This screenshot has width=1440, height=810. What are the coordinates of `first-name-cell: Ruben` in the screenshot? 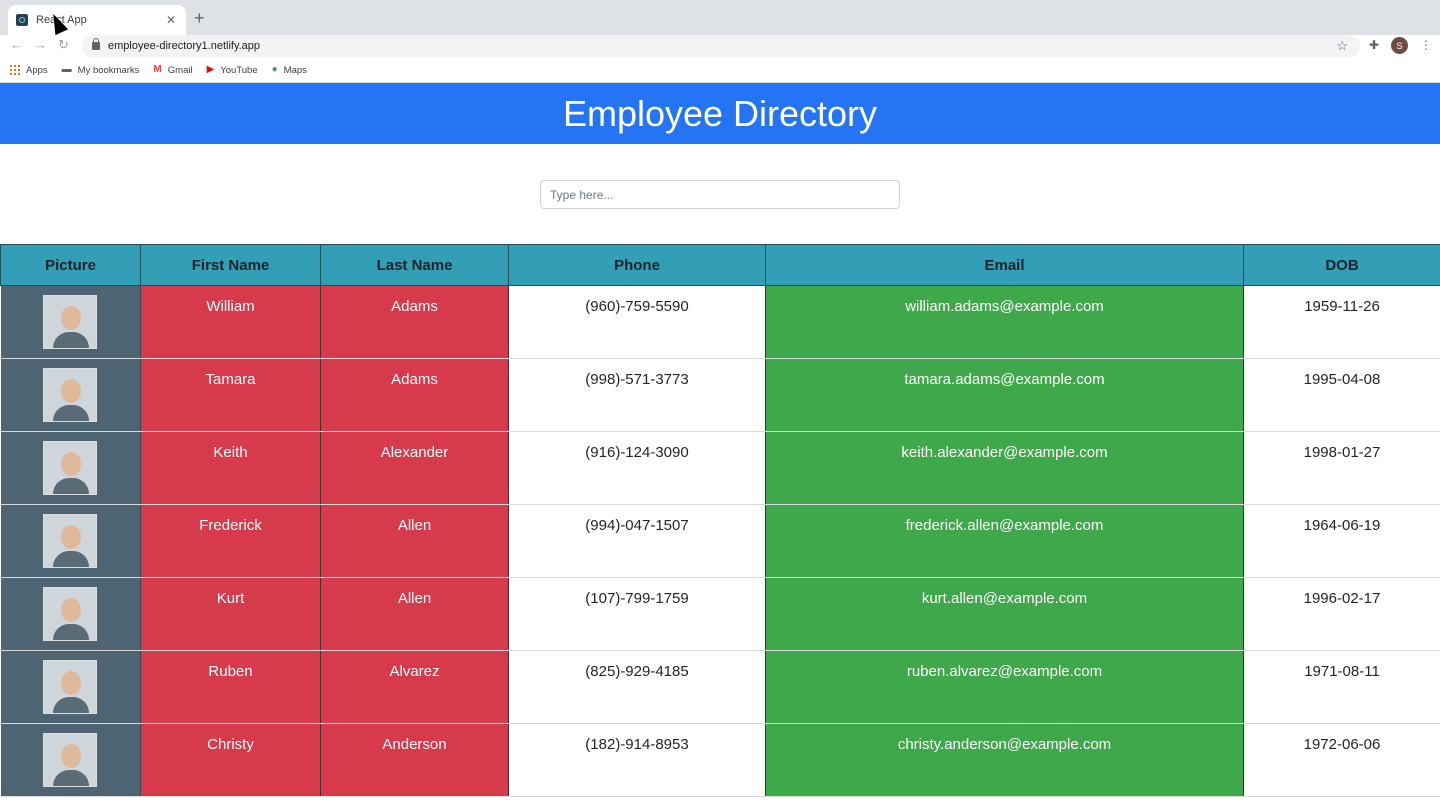 It's located at (230, 687).